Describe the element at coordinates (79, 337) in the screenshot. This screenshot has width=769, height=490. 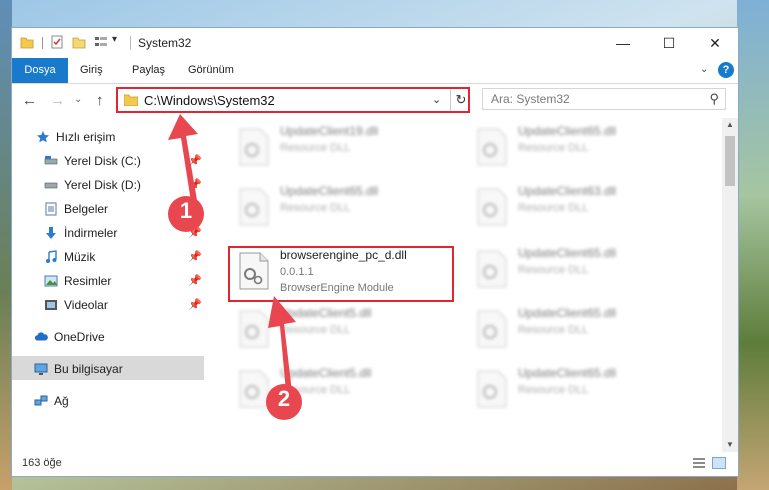
I see `sidebar-item-label: OneDrive` at that location.